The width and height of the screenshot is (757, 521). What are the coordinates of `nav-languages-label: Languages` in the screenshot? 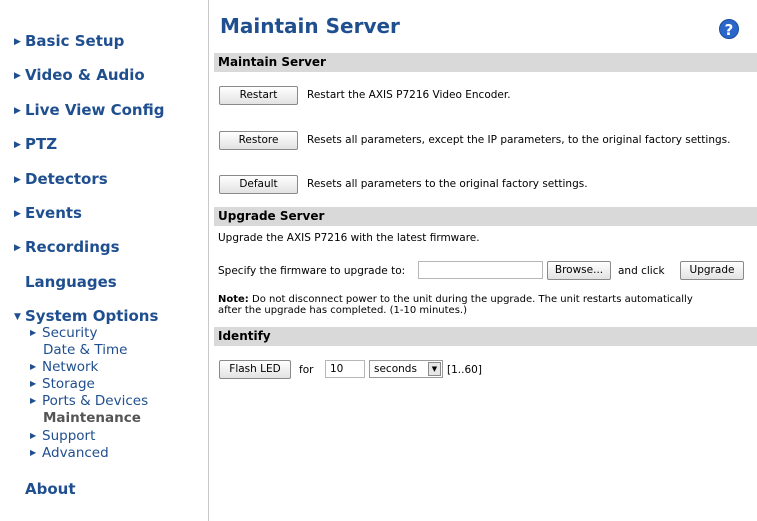 It's located at (71, 282).